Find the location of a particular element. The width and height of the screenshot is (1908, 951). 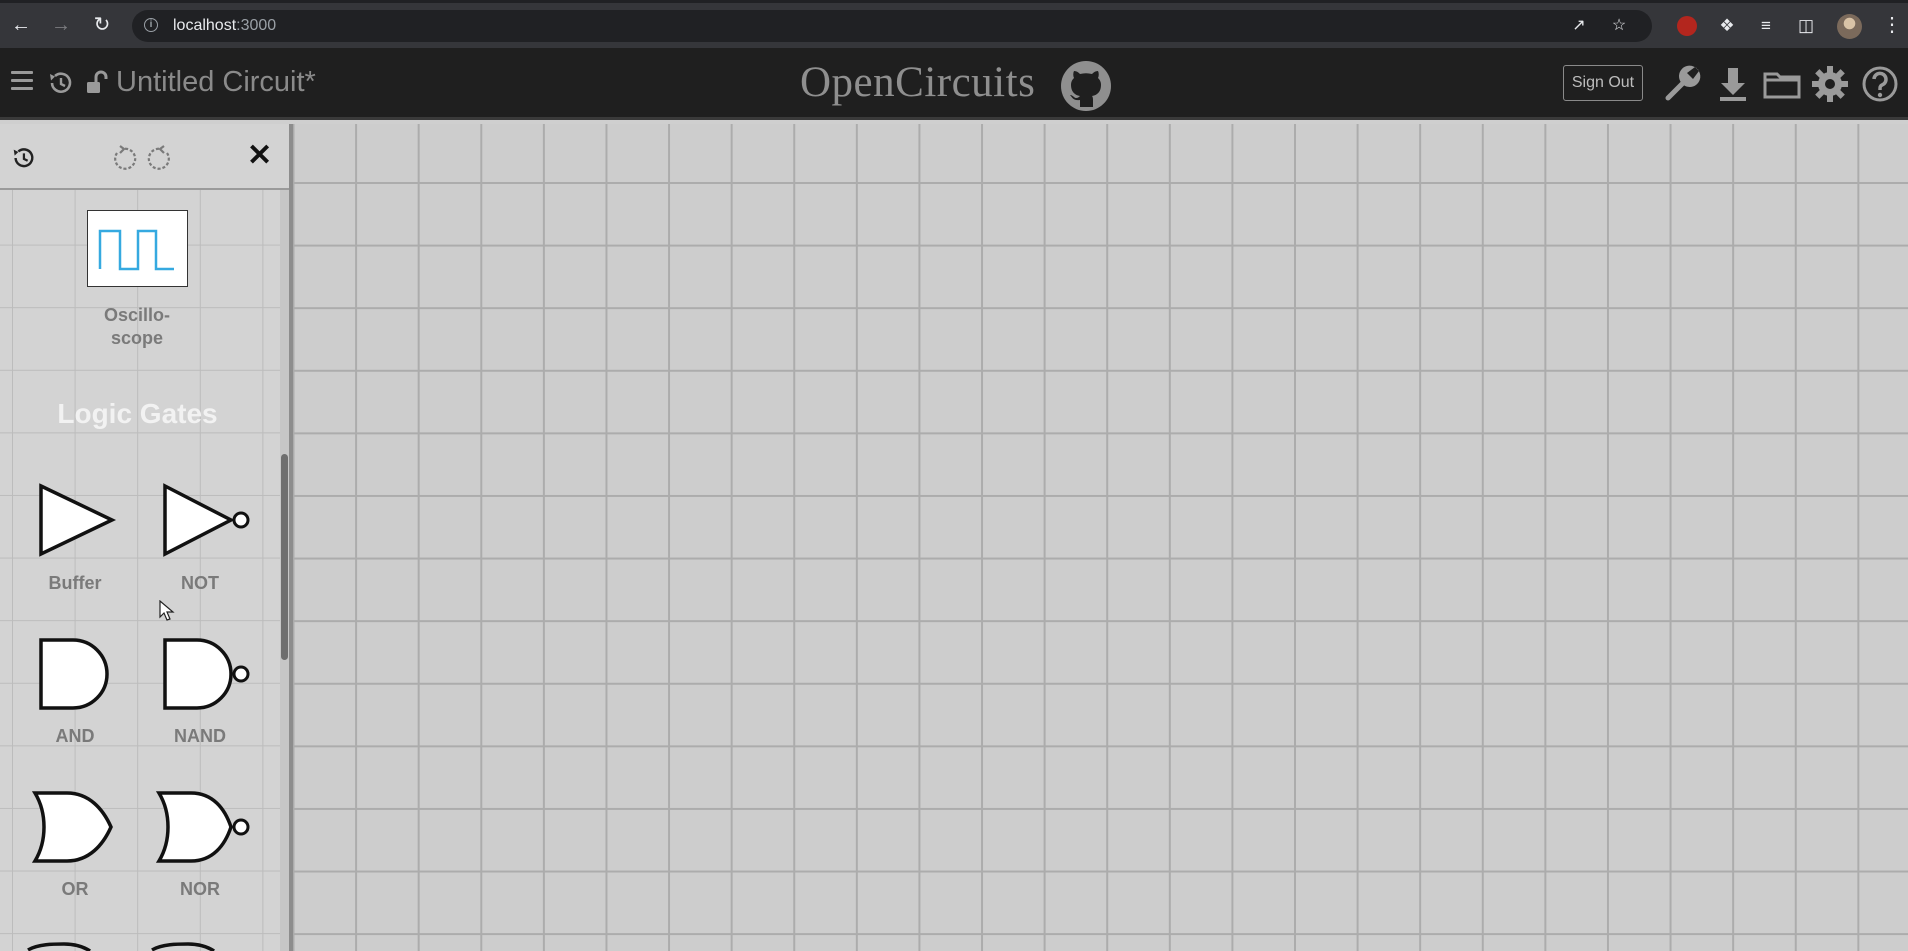

brand-title: OpenCircuits is located at coordinates (918, 82).